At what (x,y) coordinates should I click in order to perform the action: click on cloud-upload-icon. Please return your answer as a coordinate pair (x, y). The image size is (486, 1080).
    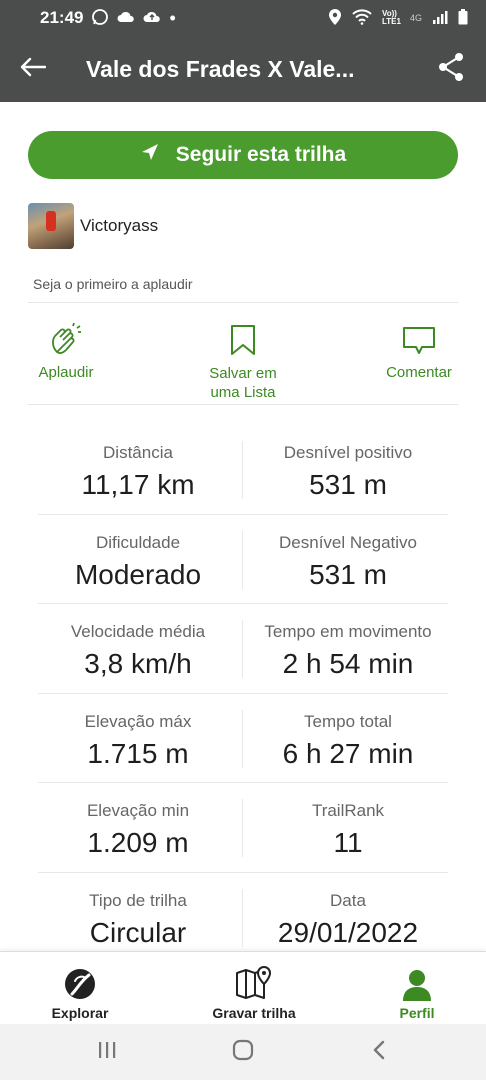
    Looking at the image, I should click on (152, 18).